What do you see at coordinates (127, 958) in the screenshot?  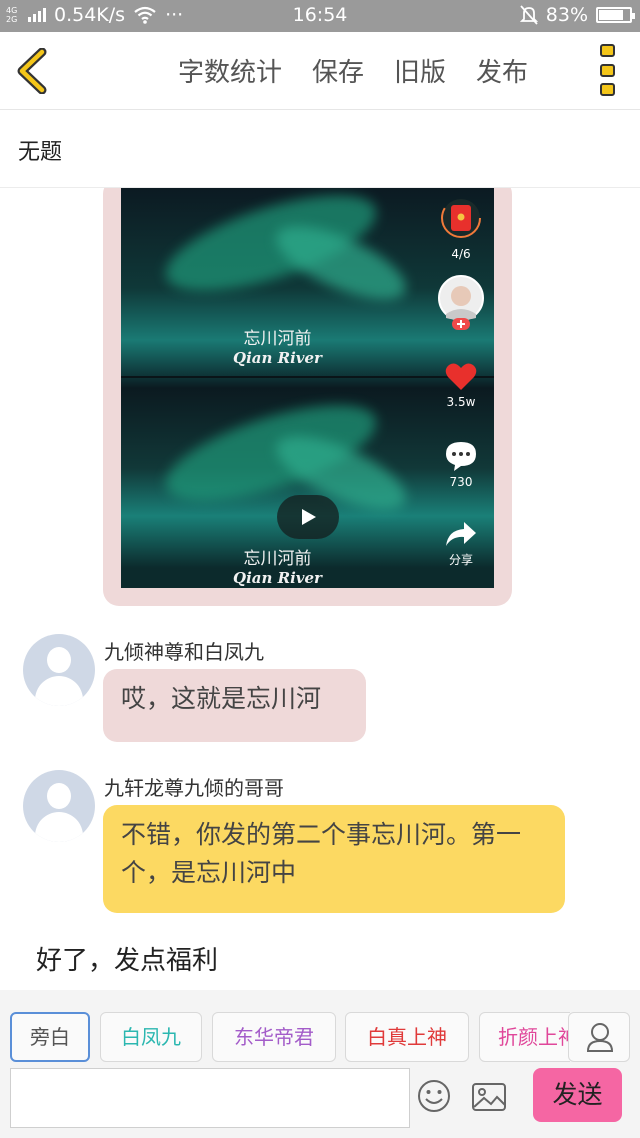 I see `narration-text: 好了，发点福利` at bounding box center [127, 958].